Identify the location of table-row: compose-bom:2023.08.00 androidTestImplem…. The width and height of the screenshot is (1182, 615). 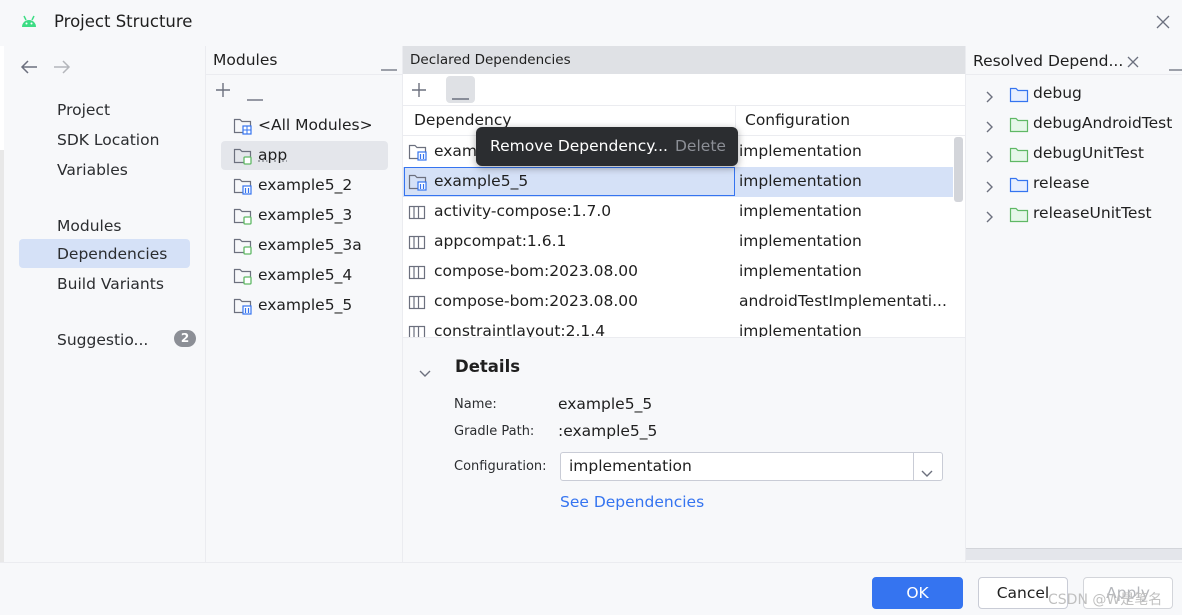
(678, 302).